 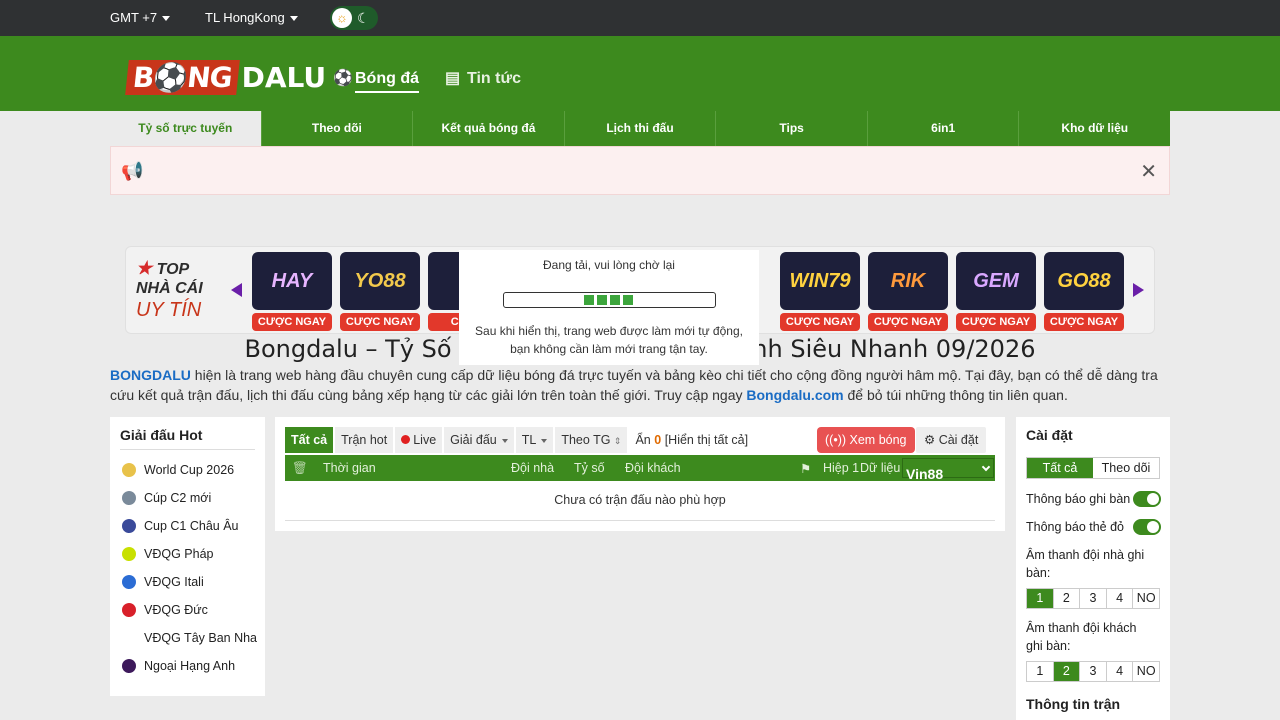 I want to click on nav-news: ▤ Tin tức, so click(x=483, y=78).